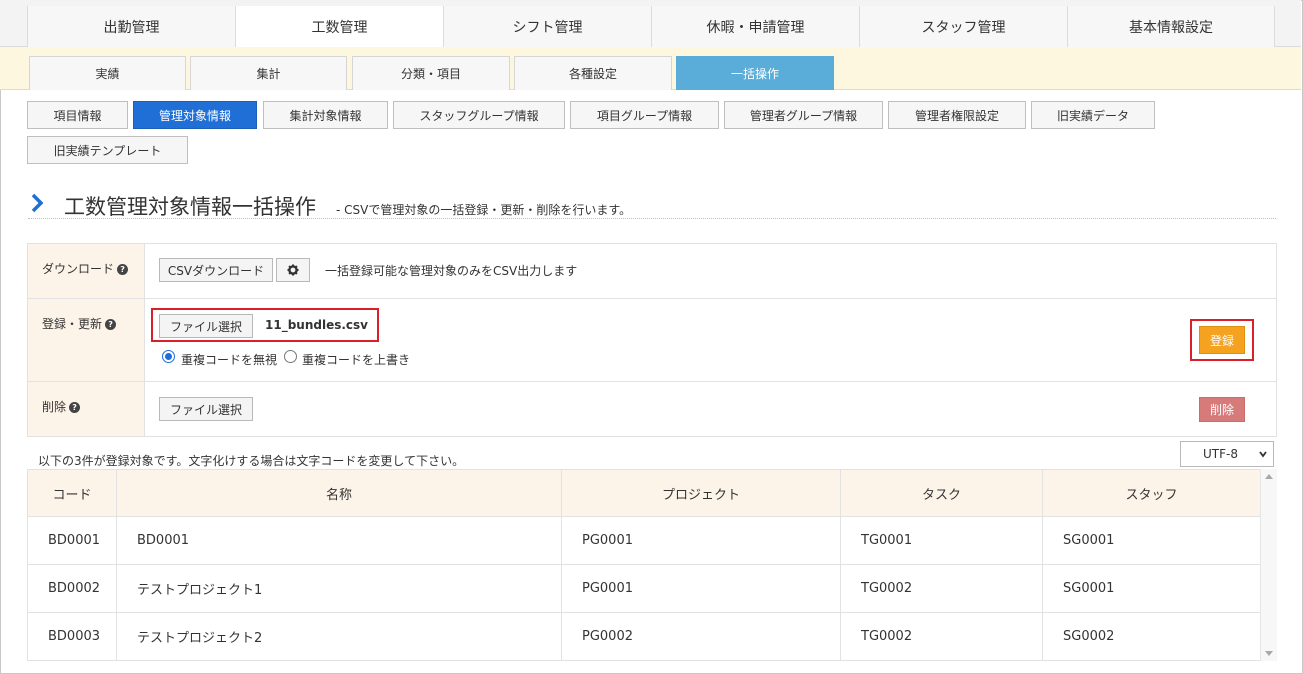 This screenshot has width=1303, height=674. I want to click on download-label: ダウンロード?, so click(86, 271).